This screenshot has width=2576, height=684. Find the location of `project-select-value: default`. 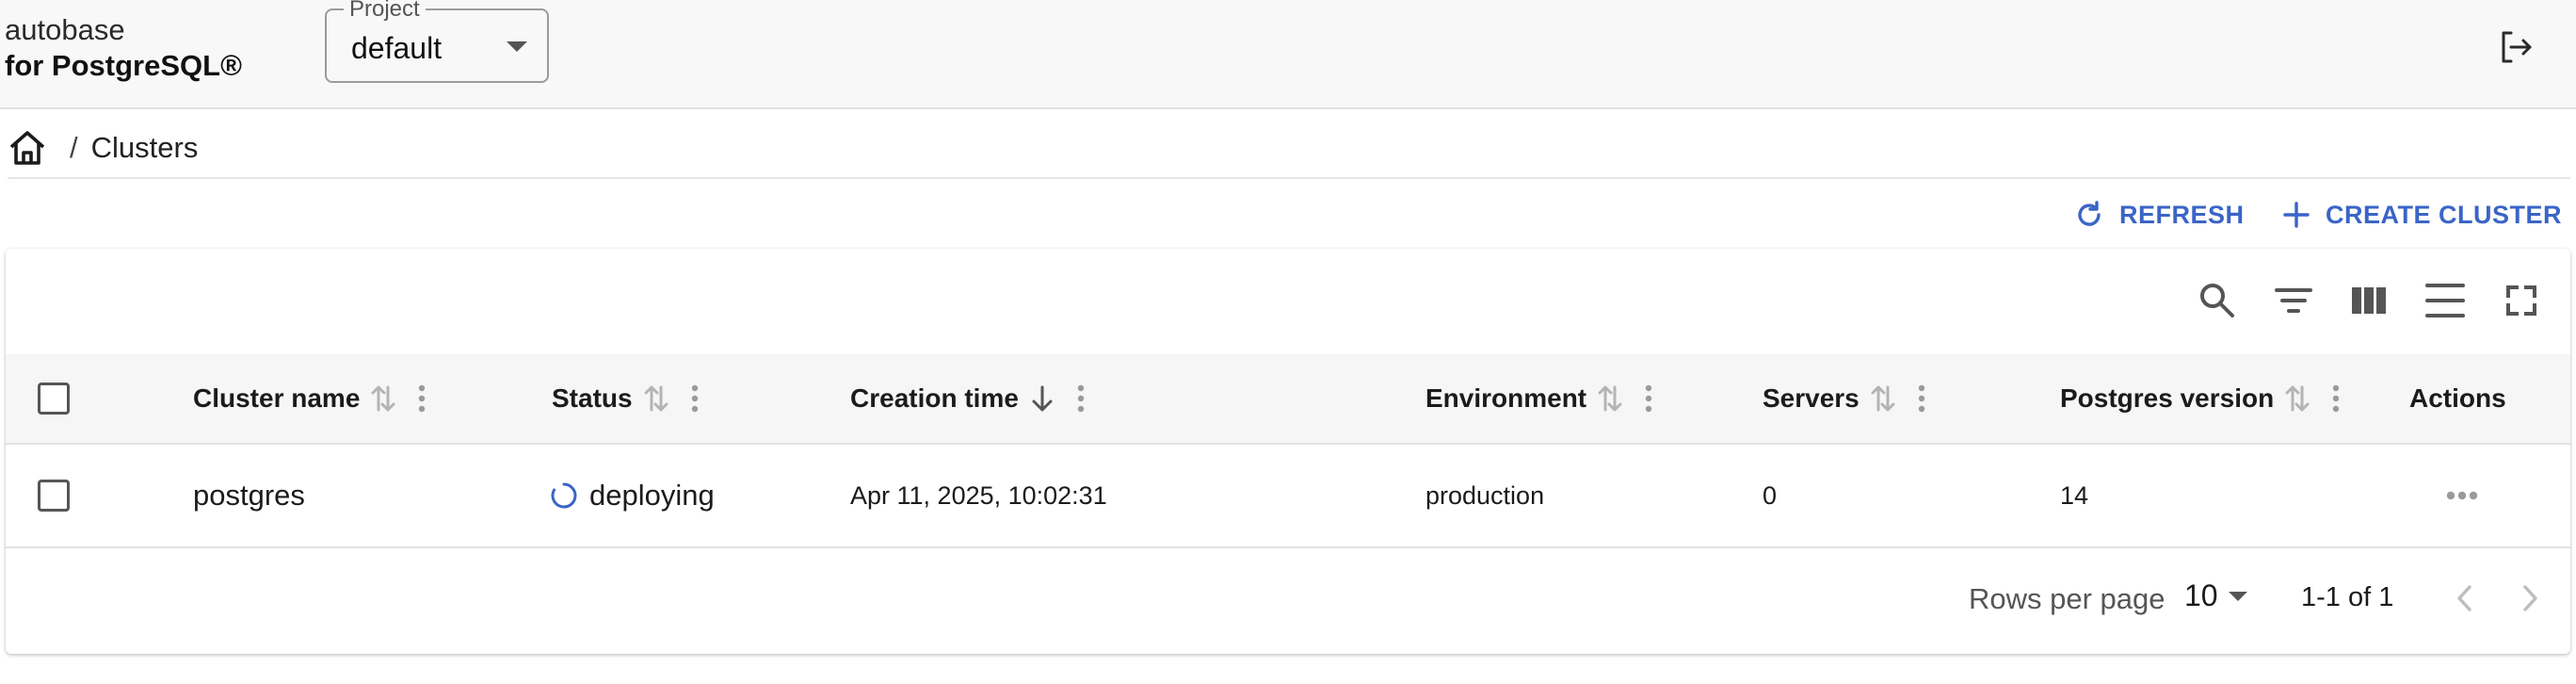

project-select-value: default is located at coordinates (397, 48).